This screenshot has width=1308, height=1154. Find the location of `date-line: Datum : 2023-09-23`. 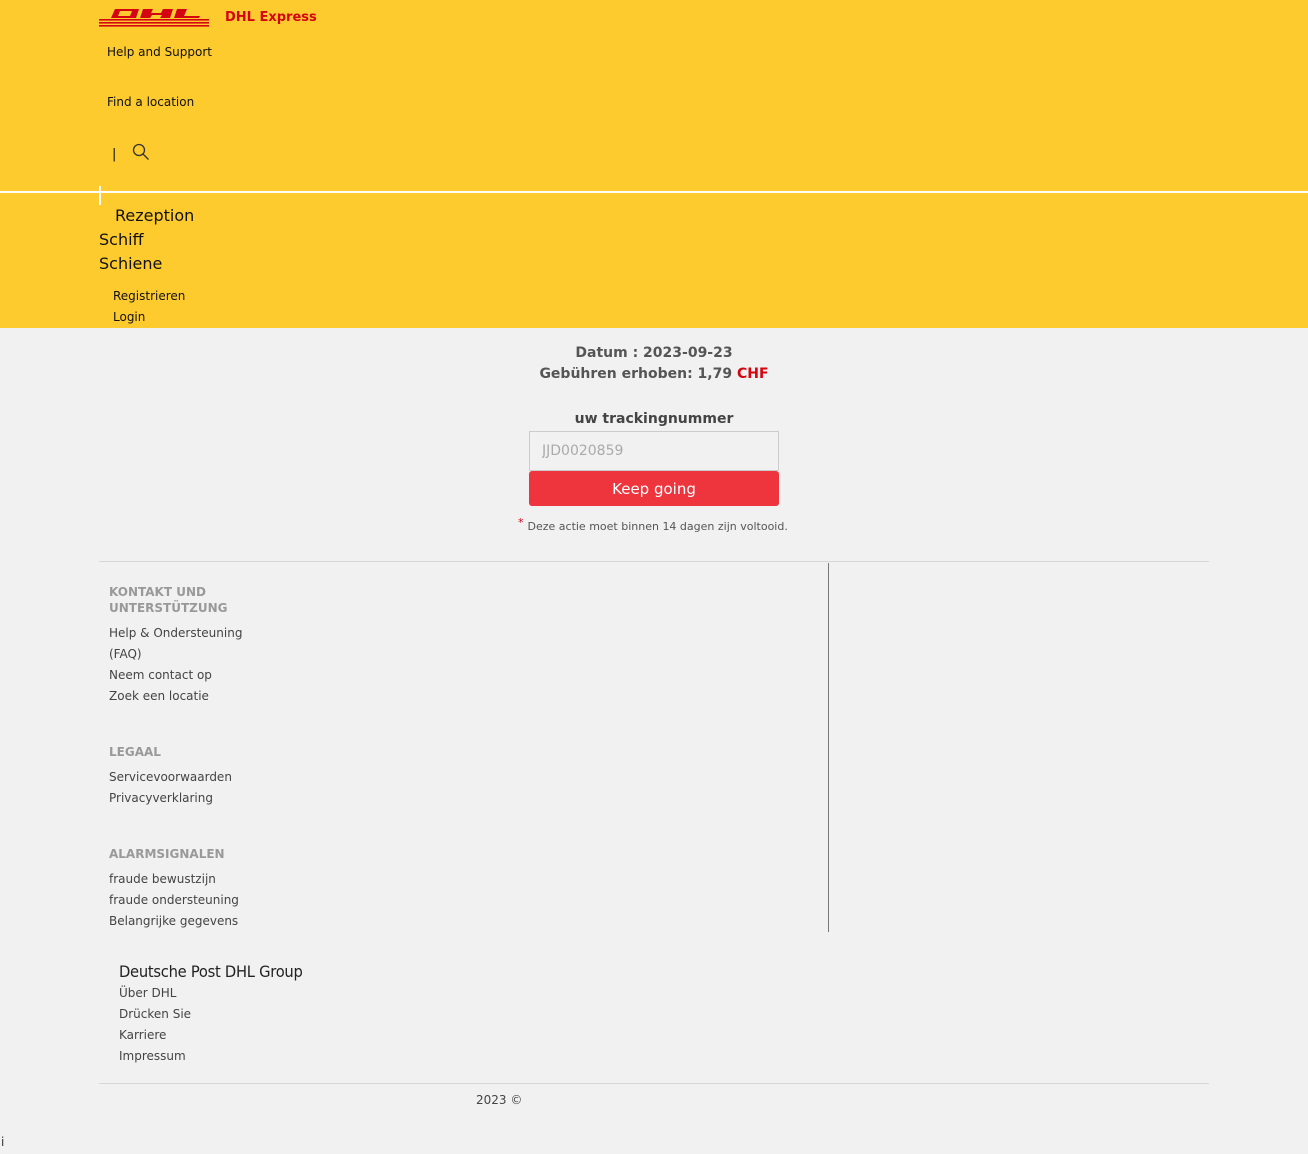

date-line: Datum : 2023-09-23 is located at coordinates (654, 353).